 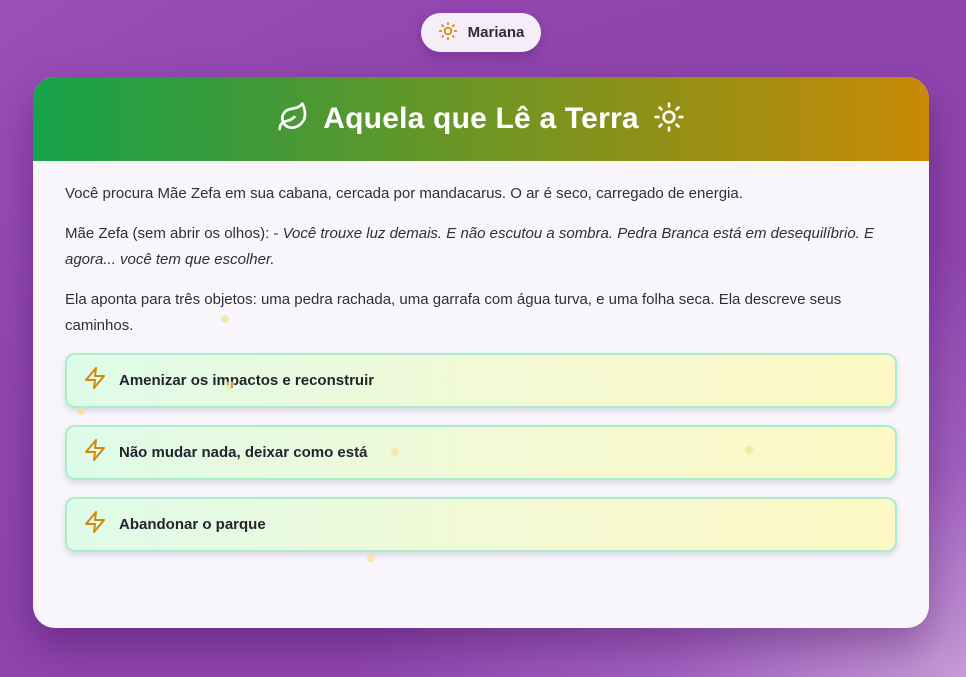 I want to click on choice-button: Amenizar os impactos e reconstruir, so click(x=481, y=380).